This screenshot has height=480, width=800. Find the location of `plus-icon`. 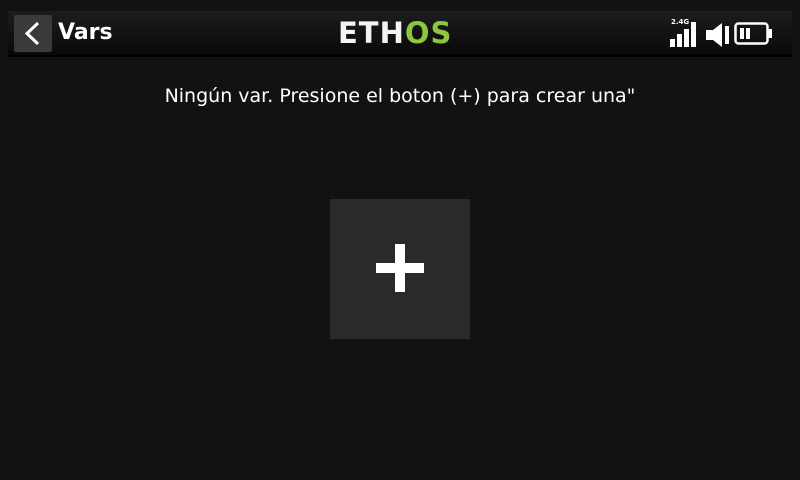

plus-icon is located at coordinates (400, 268).